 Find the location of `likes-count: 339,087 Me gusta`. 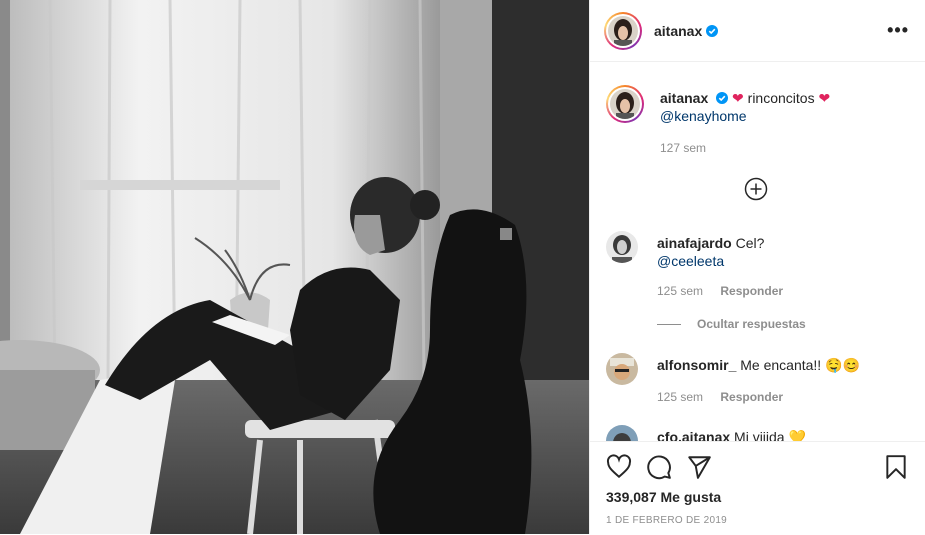

likes-count: 339,087 Me gusta is located at coordinates (663, 497).